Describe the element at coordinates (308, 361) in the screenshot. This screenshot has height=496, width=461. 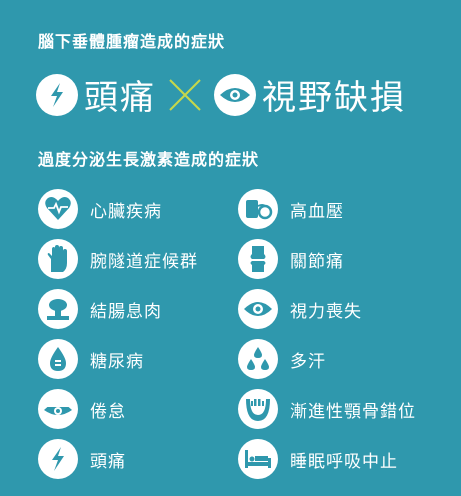
I see `symptom-label: 多汗` at that location.